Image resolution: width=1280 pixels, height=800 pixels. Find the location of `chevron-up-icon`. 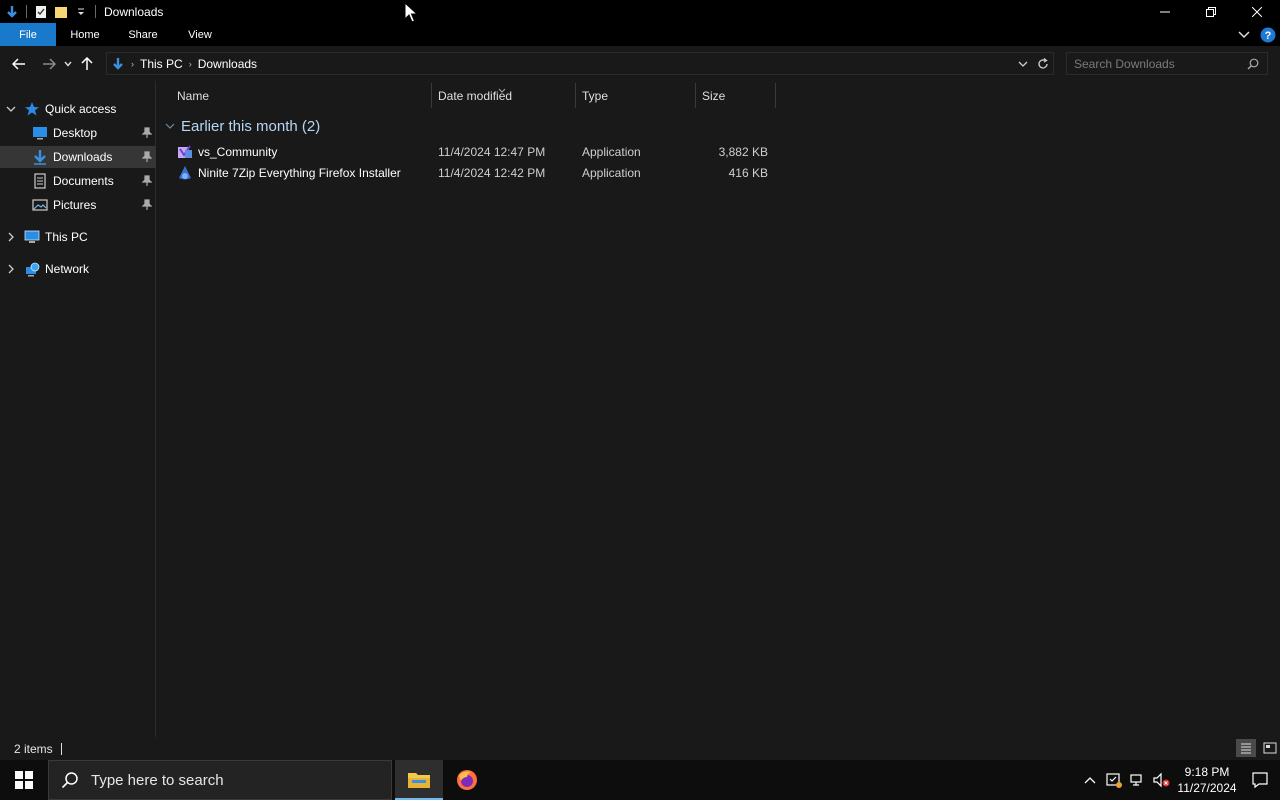

chevron-up-icon is located at coordinates (1090, 780).